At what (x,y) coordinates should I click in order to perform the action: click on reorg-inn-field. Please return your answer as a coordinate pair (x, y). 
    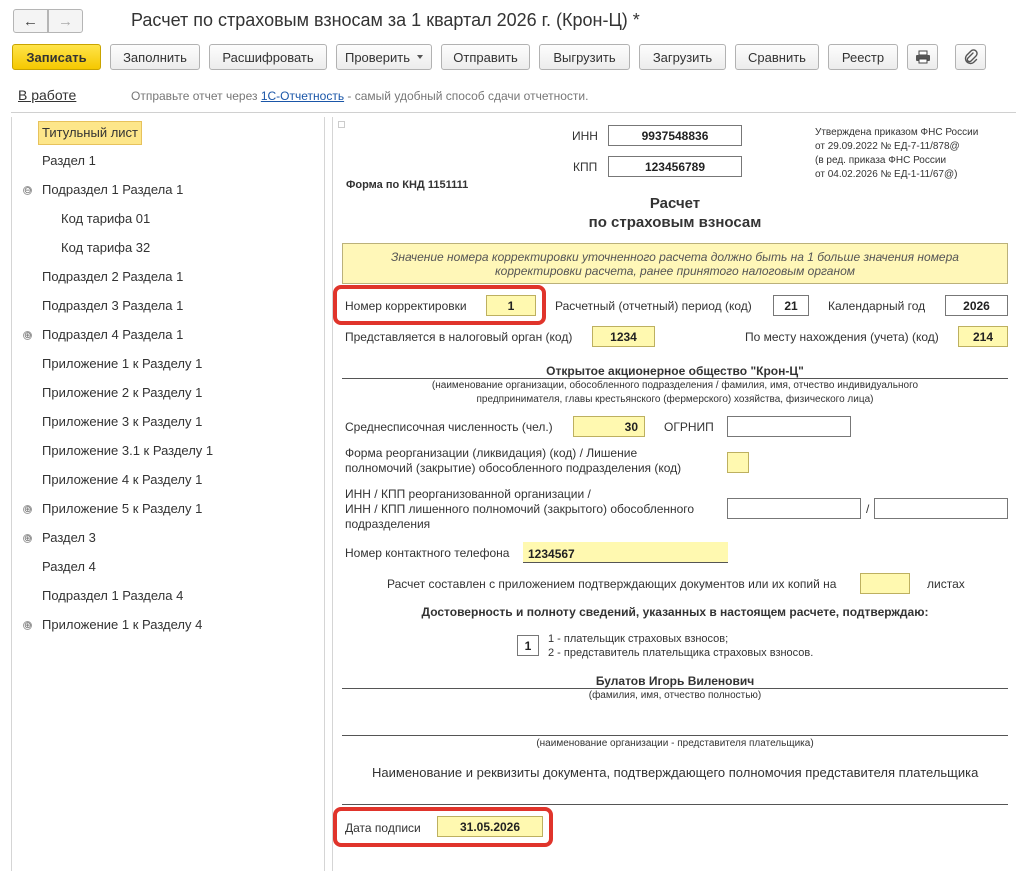
    Looking at the image, I should click on (794, 508).